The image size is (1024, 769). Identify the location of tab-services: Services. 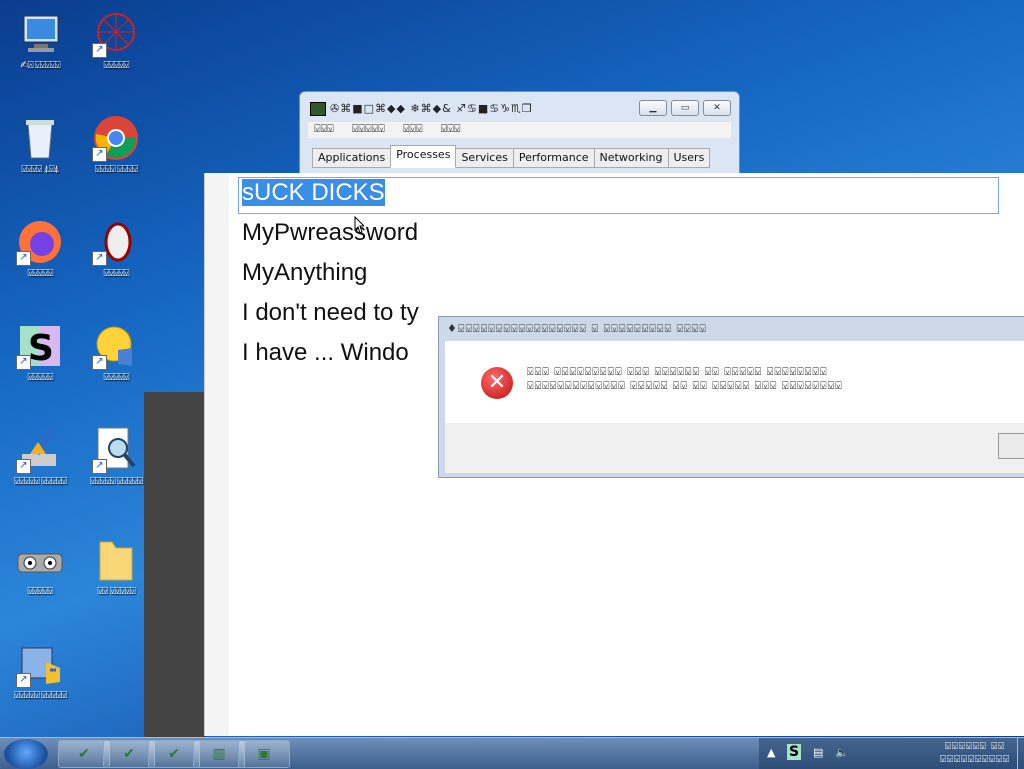
(484, 158).